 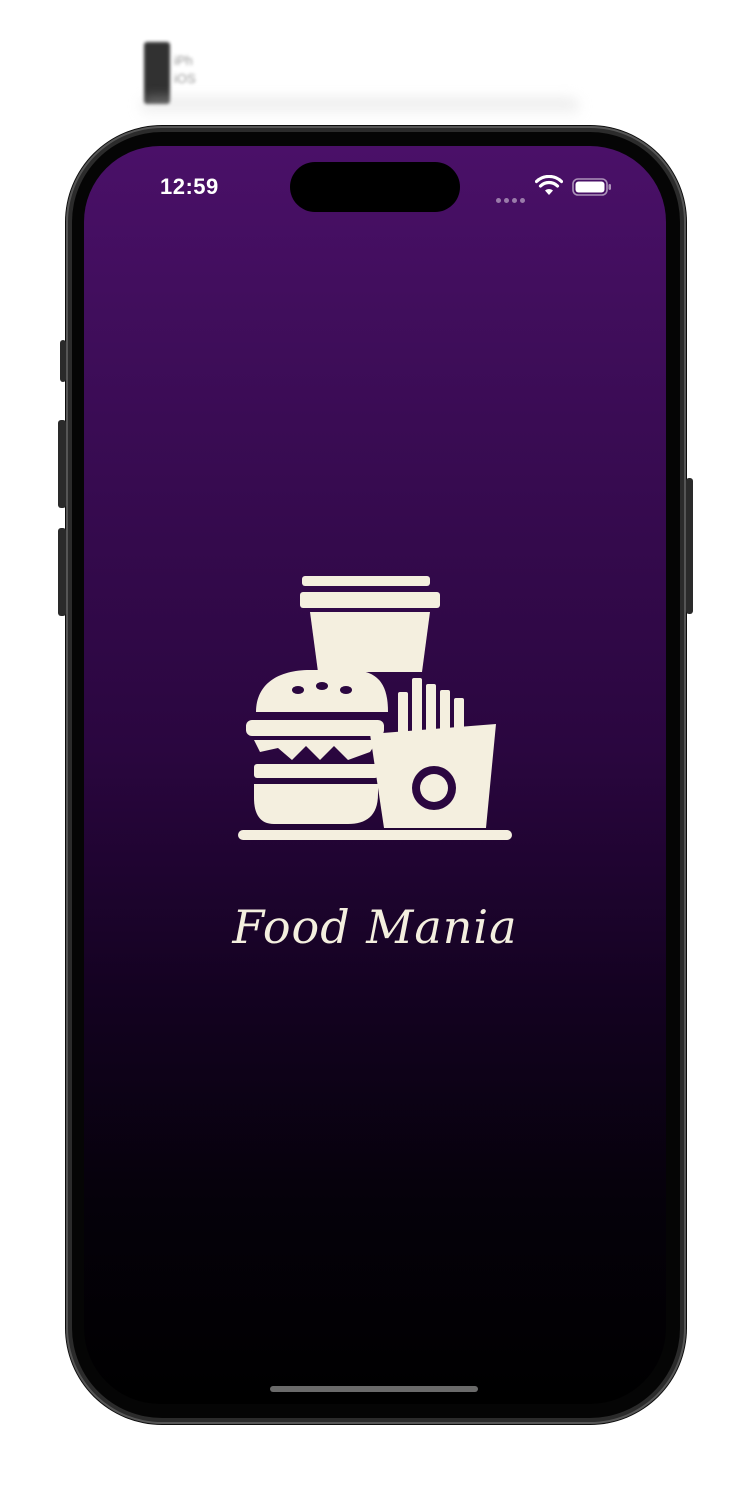 I want to click on app-name-title: Food Mania, so click(x=375, y=927).